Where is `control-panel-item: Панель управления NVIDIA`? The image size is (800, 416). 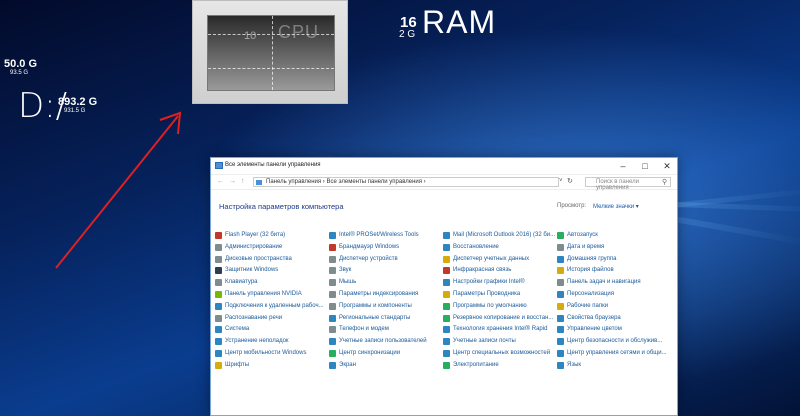 control-panel-item: Панель управления NVIDIA is located at coordinates (272, 295).